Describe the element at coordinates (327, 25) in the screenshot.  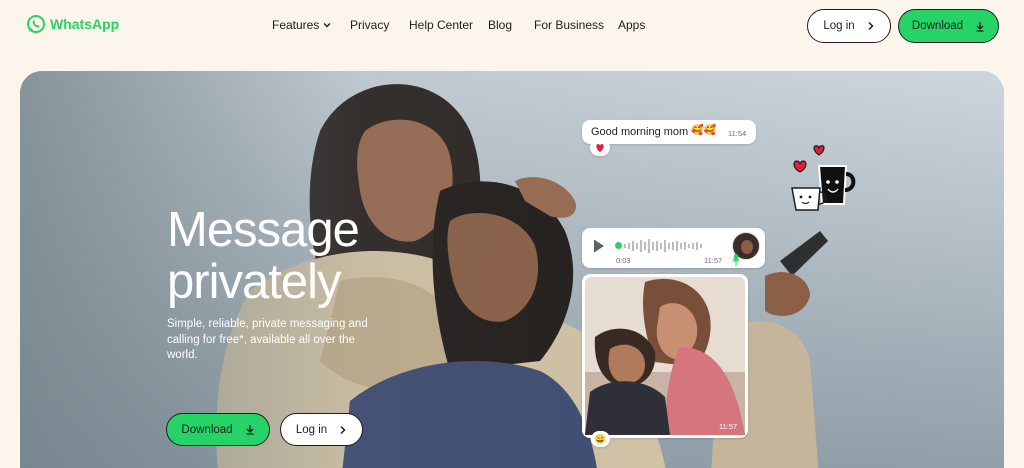
I see `chevron-down-icon` at that location.